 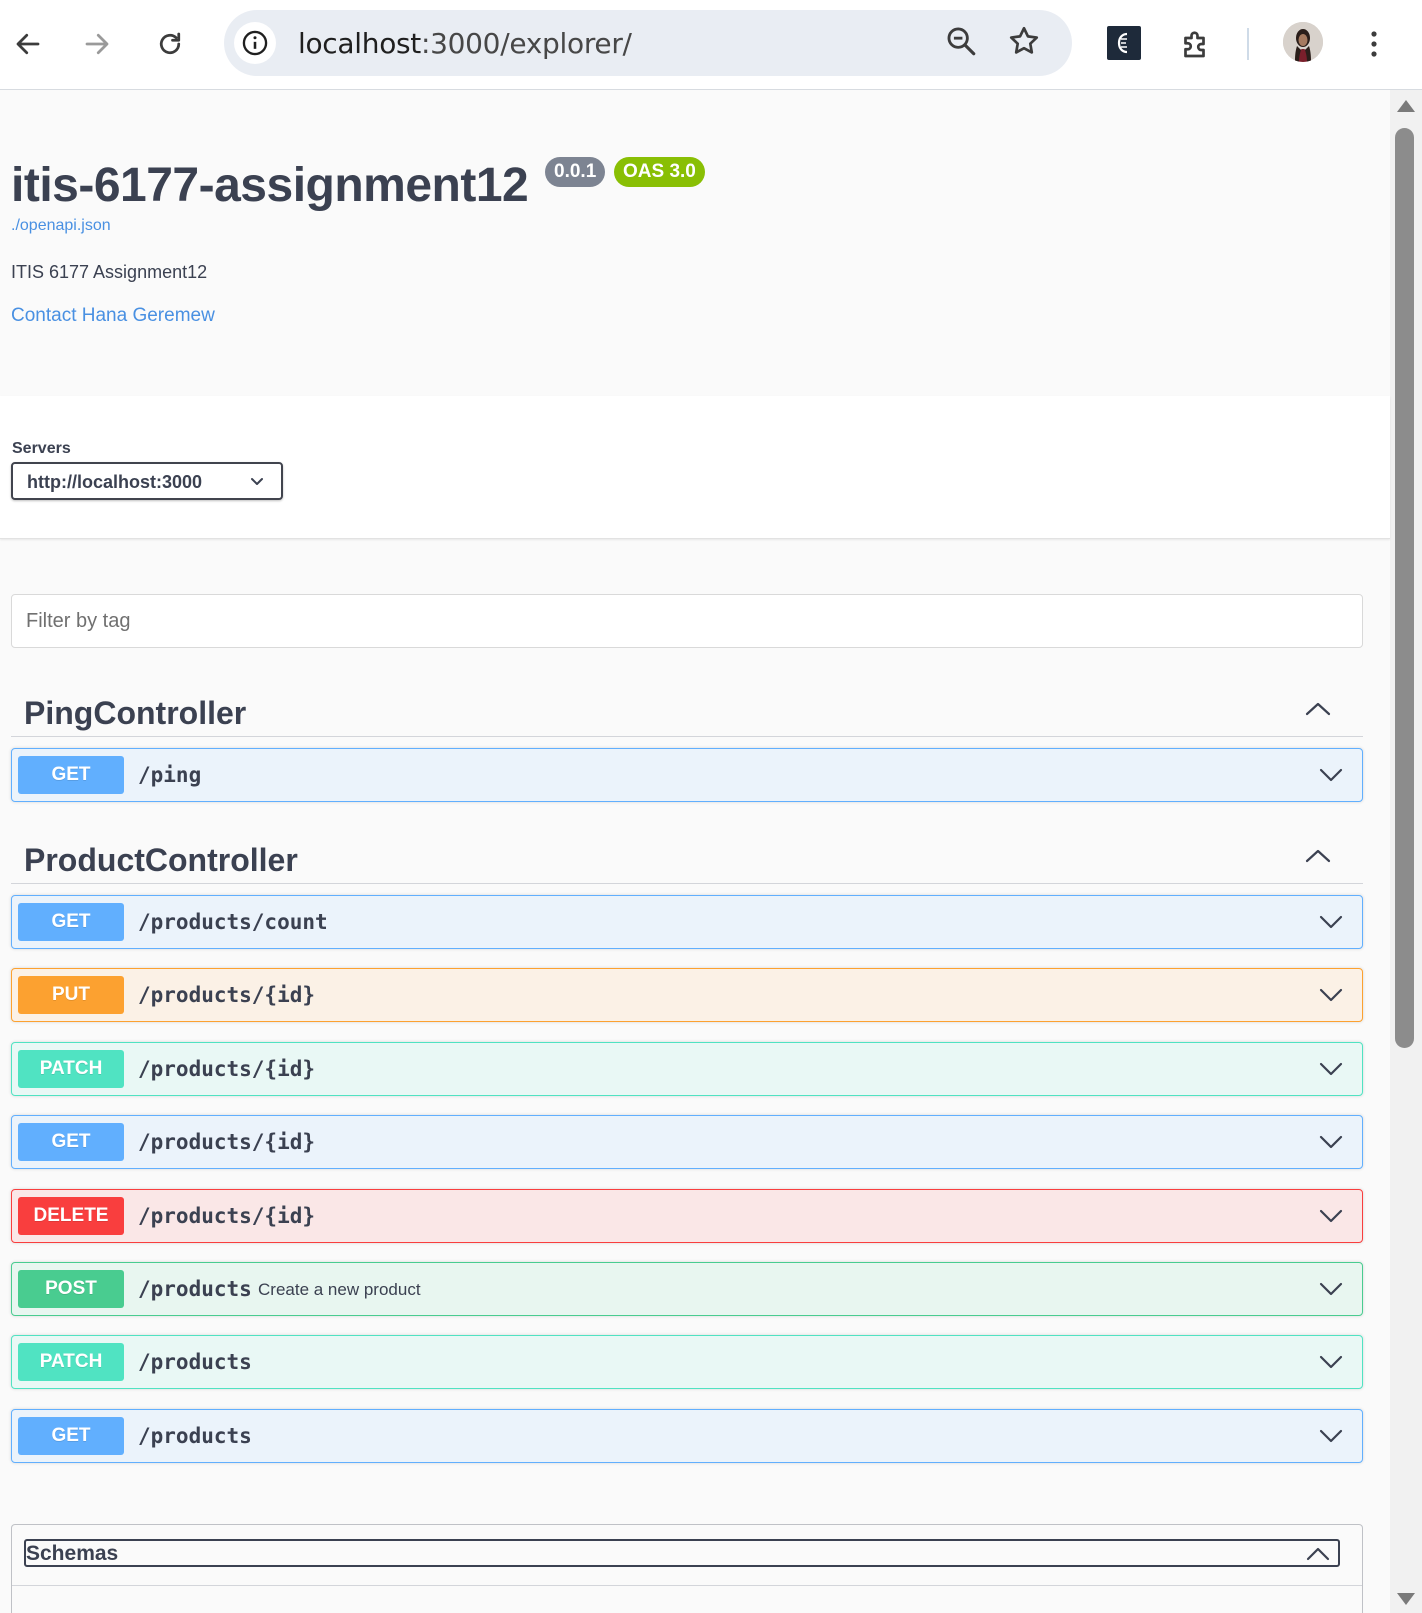 What do you see at coordinates (687, 1436) in the screenshot?
I see `operation-get-products: GET /products` at bounding box center [687, 1436].